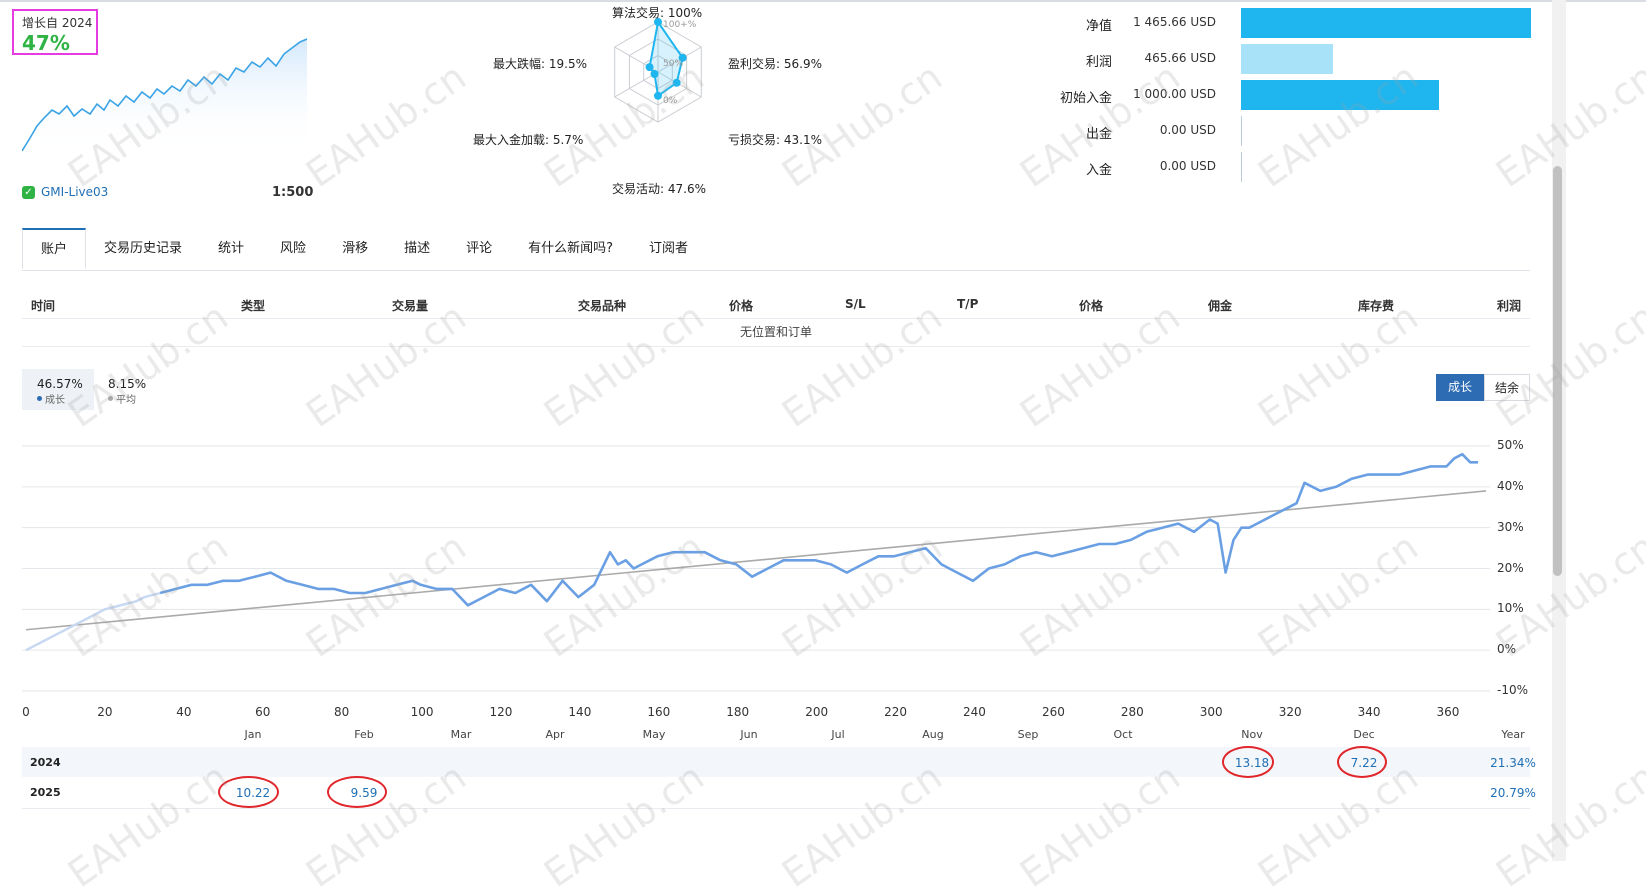 The height and width of the screenshot is (896, 1646). Describe the element at coordinates (479, 249) in the screenshot. I see `tab-reviews: 评论` at that location.